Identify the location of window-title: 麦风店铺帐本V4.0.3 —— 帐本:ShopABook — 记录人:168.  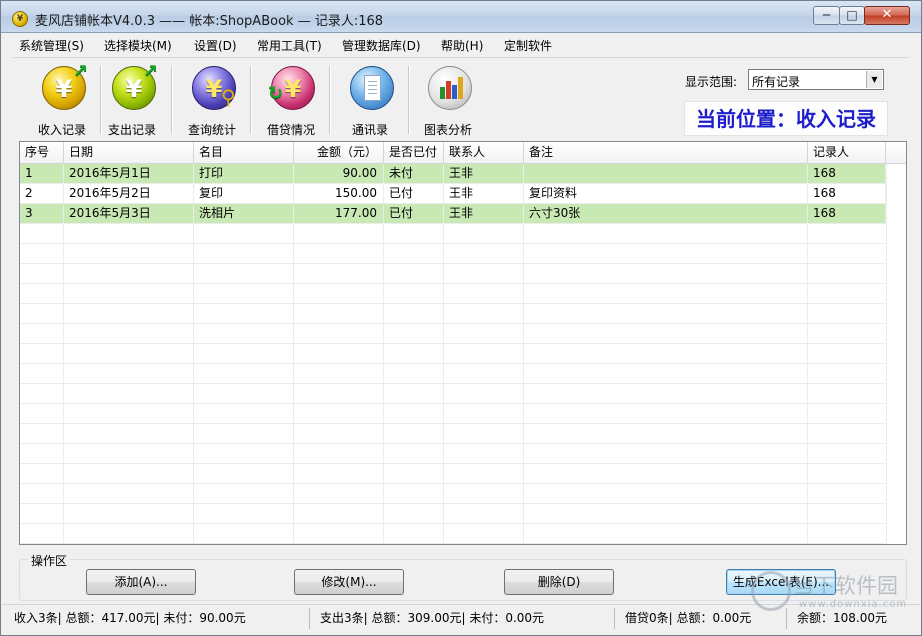
(209, 21).